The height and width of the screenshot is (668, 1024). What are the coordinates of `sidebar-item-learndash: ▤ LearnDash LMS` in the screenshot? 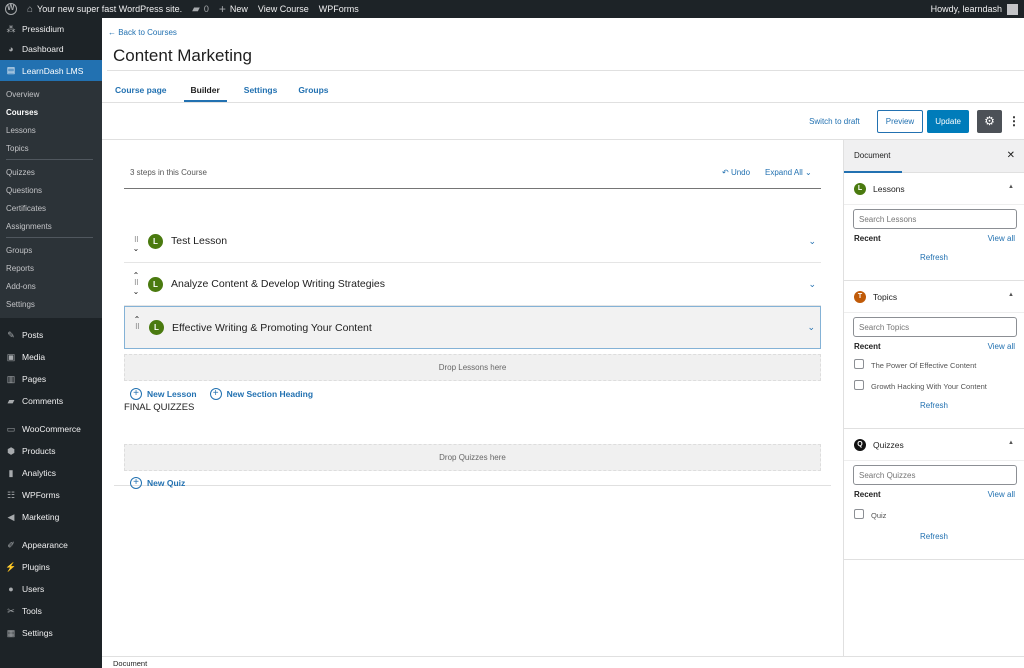 It's located at (51, 70).